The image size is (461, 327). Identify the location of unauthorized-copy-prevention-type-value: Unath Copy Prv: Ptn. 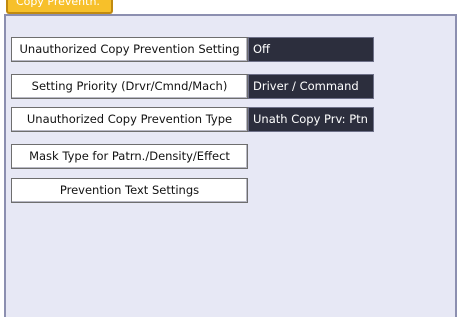
(311, 119).